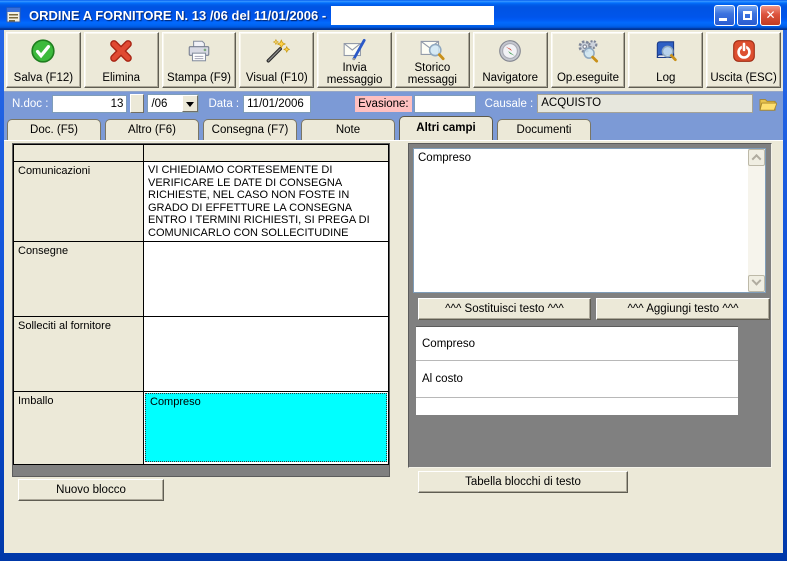 The image size is (787, 561). I want to click on data-input, so click(277, 103).